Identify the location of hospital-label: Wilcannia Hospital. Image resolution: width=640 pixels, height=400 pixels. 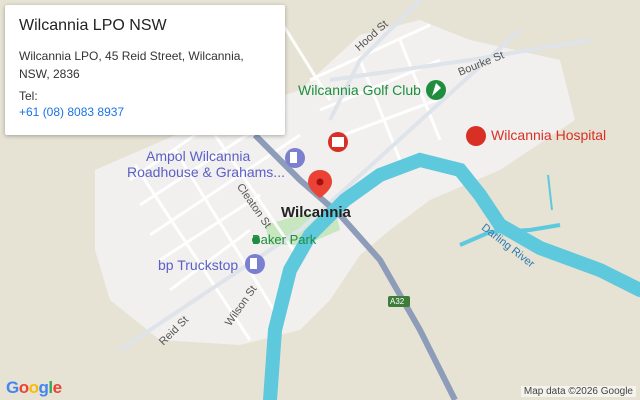
(548, 135).